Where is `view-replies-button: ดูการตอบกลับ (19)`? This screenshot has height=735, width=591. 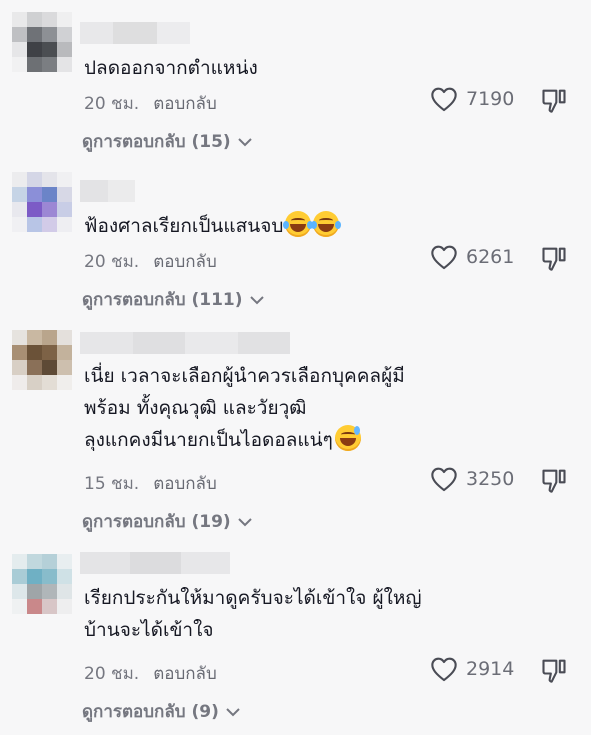
view-replies-button: ดูการตอบกลับ (19) is located at coordinates (167, 521).